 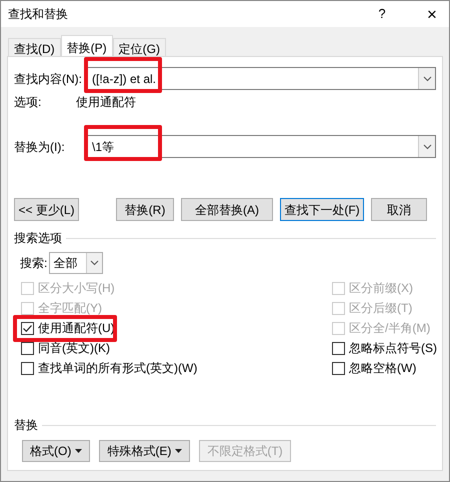 I want to click on dialog-button: << 更少(L), so click(x=46, y=209).